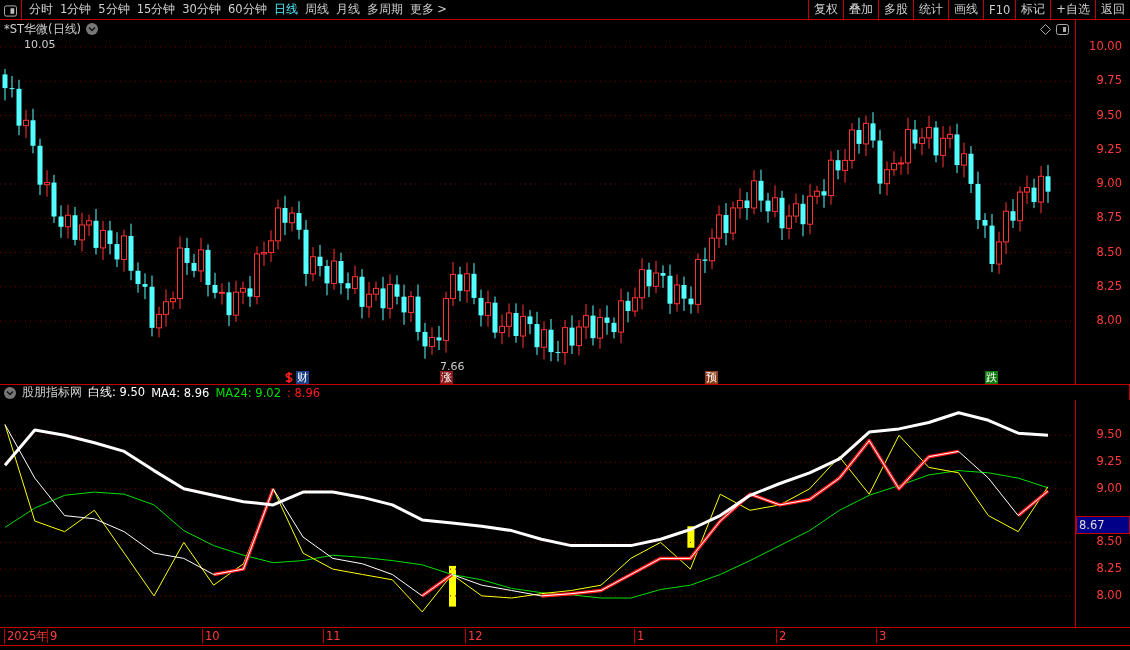  Describe the element at coordinates (52, 392) in the screenshot. I see `indicator-name: 股朋指标网` at that location.